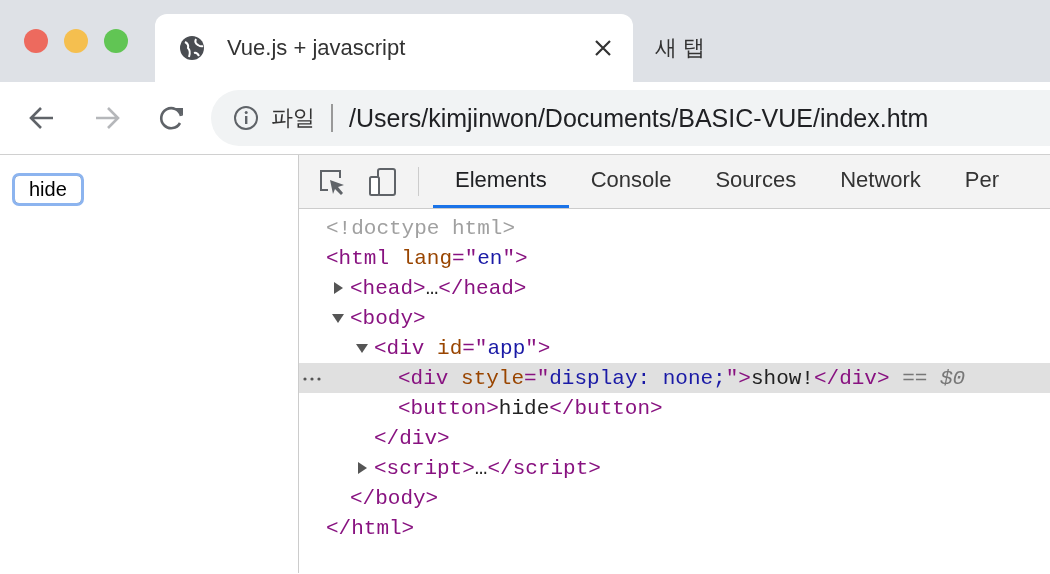 The image size is (1050, 574). I want to click on browser-tab: 새 탭, so click(669, 48).